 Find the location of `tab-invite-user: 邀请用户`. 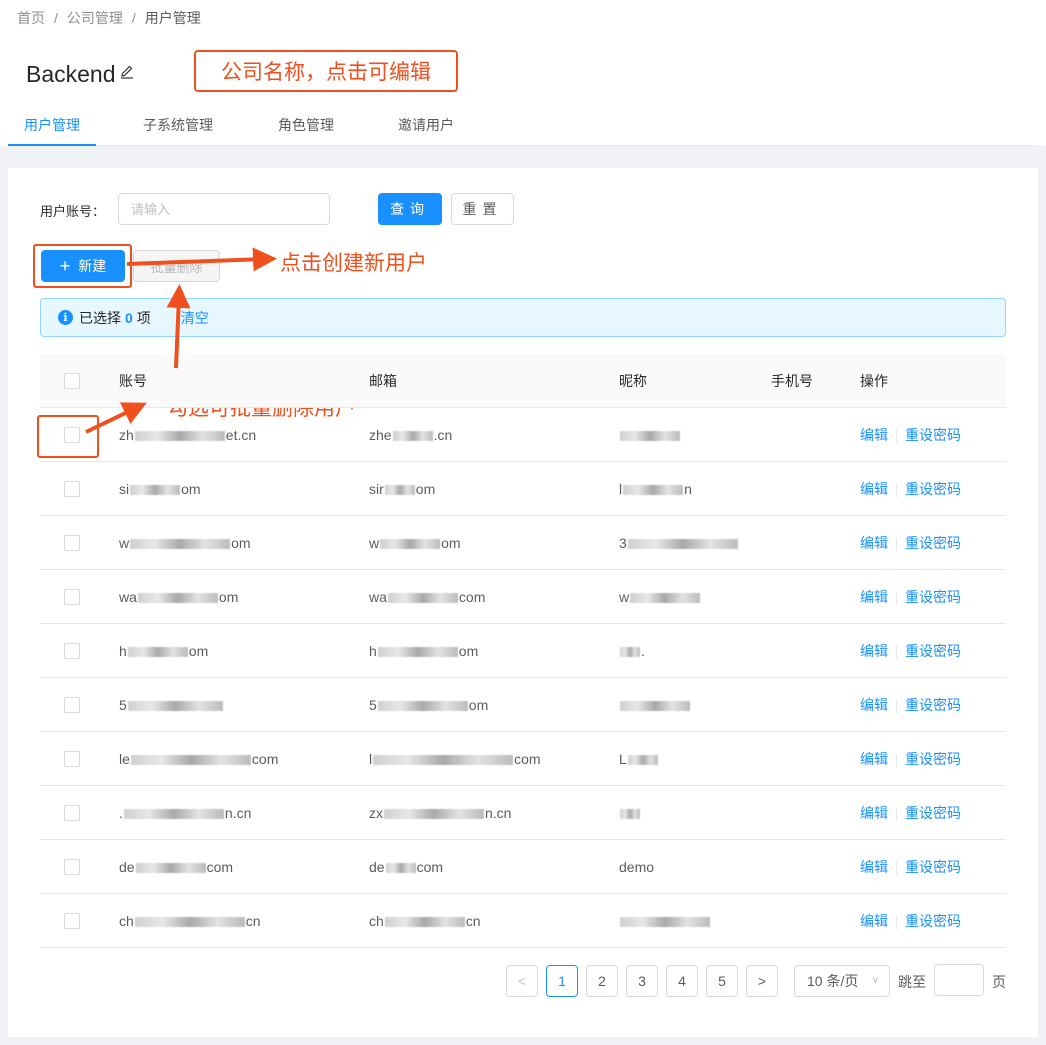

tab-invite-user: 邀请用户 is located at coordinates (426, 125).